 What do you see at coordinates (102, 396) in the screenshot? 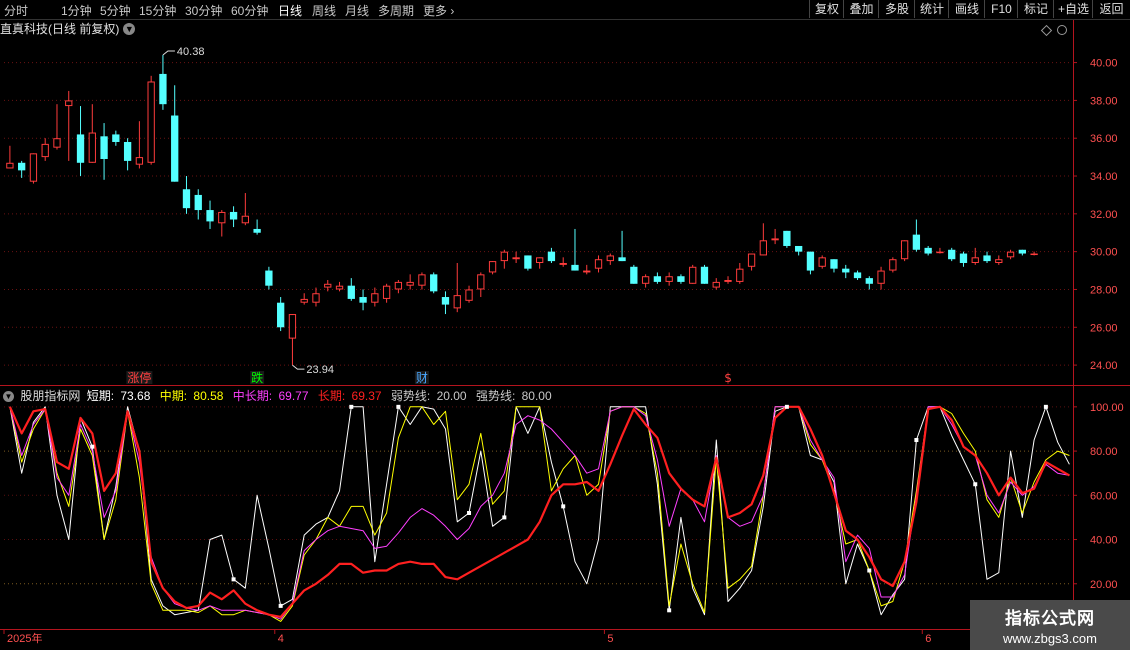
I see `legend-short-label: 短期:` at bounding box center [102, 396].